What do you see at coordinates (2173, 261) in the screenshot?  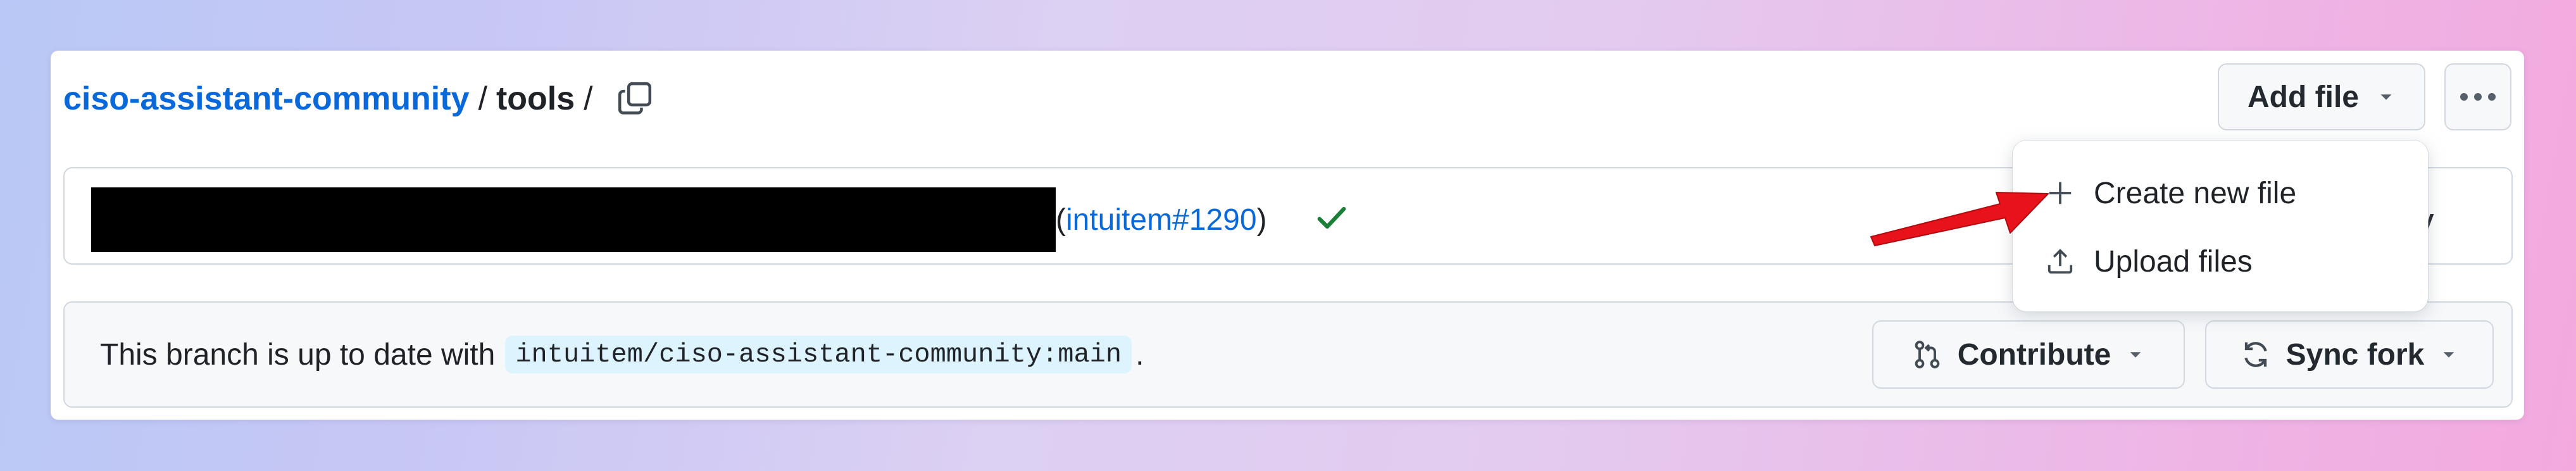 I see `menu-item-label: Upload files` at bounding box center [2173, 261].